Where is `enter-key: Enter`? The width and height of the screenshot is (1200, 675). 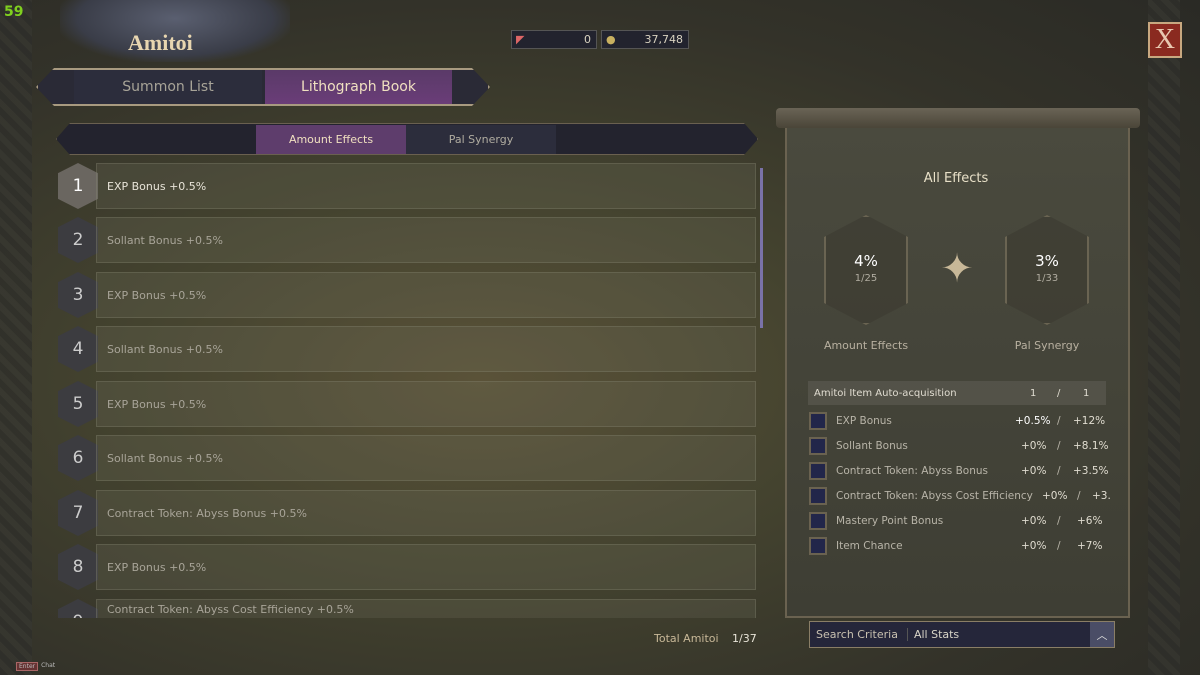 enter-key: Enter is located at coordinates (27, 666).